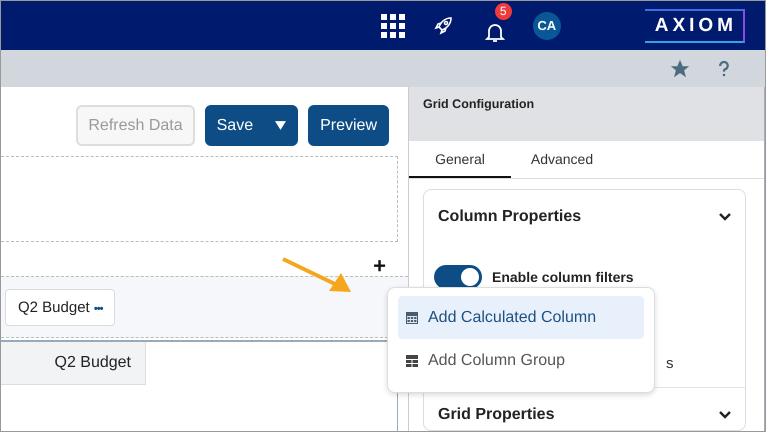 This screenshot has width=766, height=432. What do you see at coordinates (521, 360) in the screenshot?
I see `menu-item: Add Column Group` at bounding box center [521, 360].